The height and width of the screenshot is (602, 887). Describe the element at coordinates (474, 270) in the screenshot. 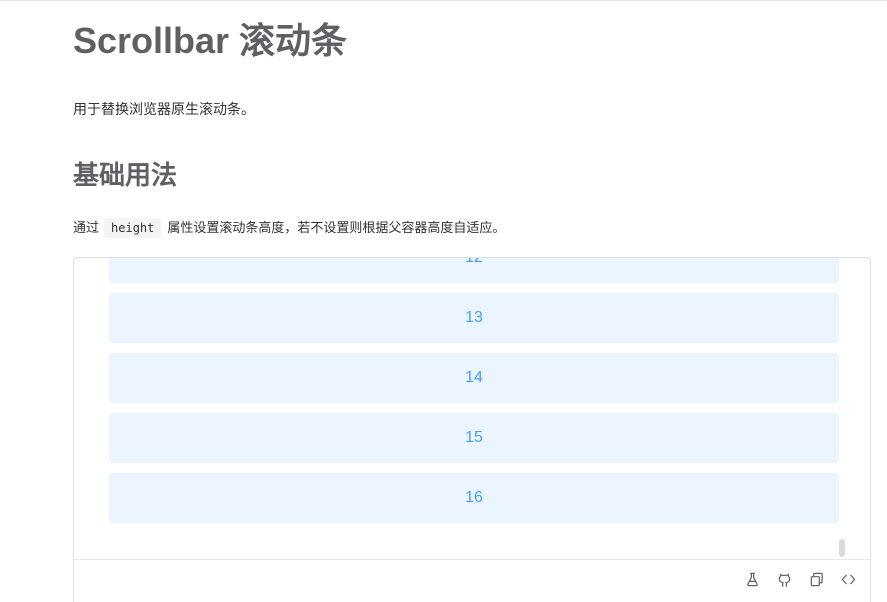

I see `scroll-item: 12` at that location.